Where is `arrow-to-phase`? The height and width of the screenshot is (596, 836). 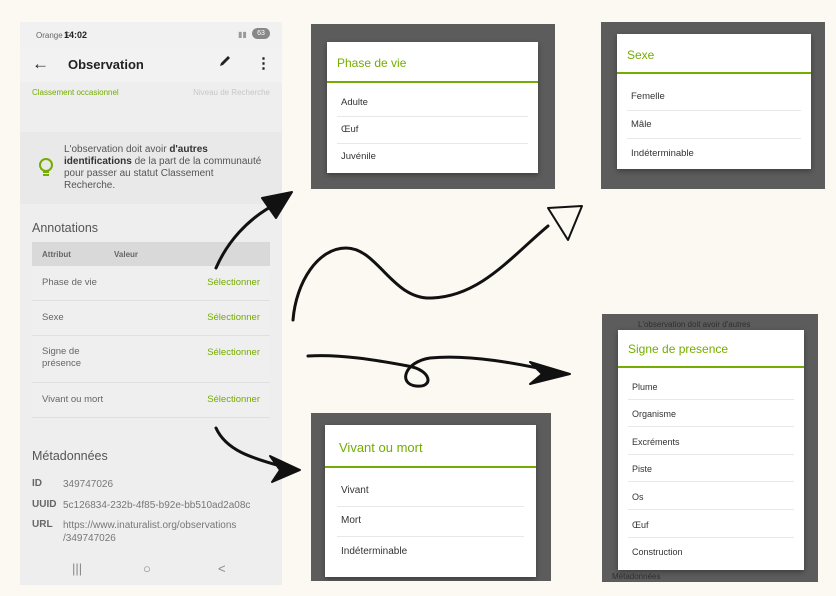
arrow-to-phase is located at coordinates (248, 235).